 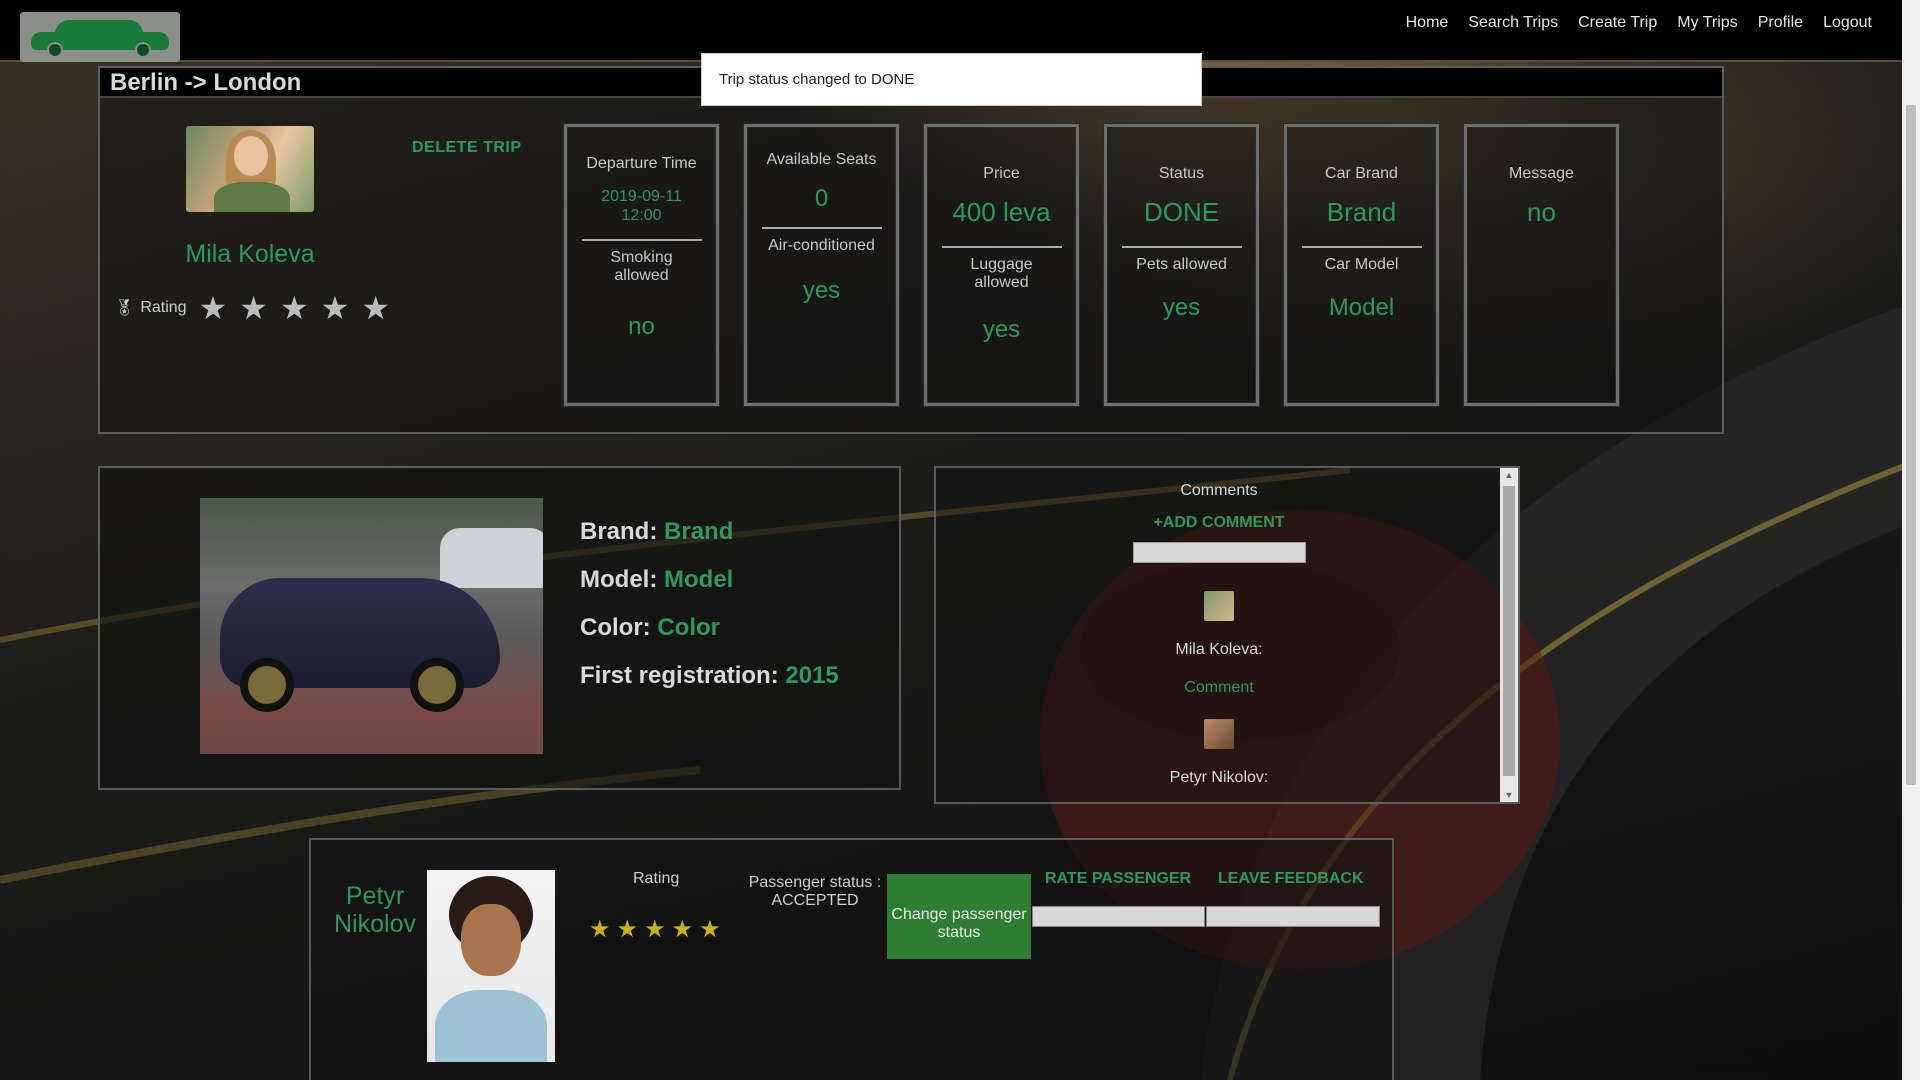 What do you see at coordinates (821, 198) in the screenshot?
I see `seats-value: 0` at bounding box center [821, 198].